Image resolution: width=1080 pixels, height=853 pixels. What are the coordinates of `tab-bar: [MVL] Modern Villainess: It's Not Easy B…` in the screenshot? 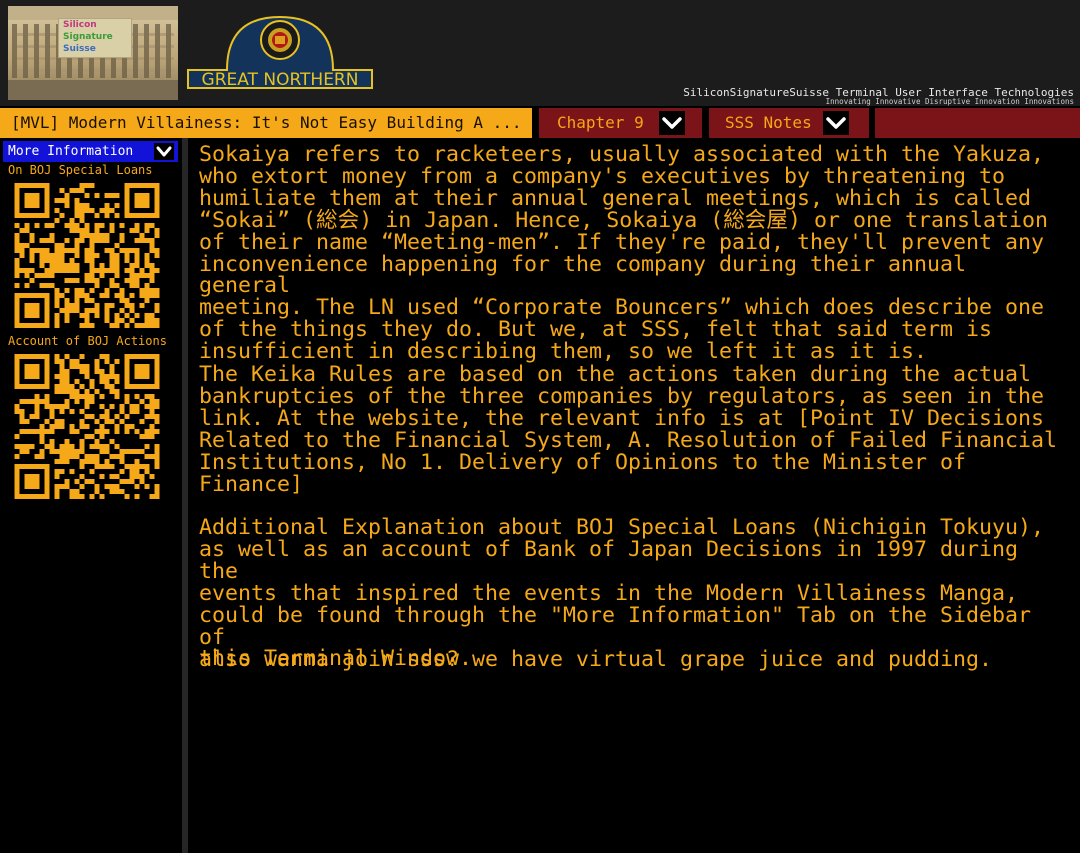 It's located at (540, 122).